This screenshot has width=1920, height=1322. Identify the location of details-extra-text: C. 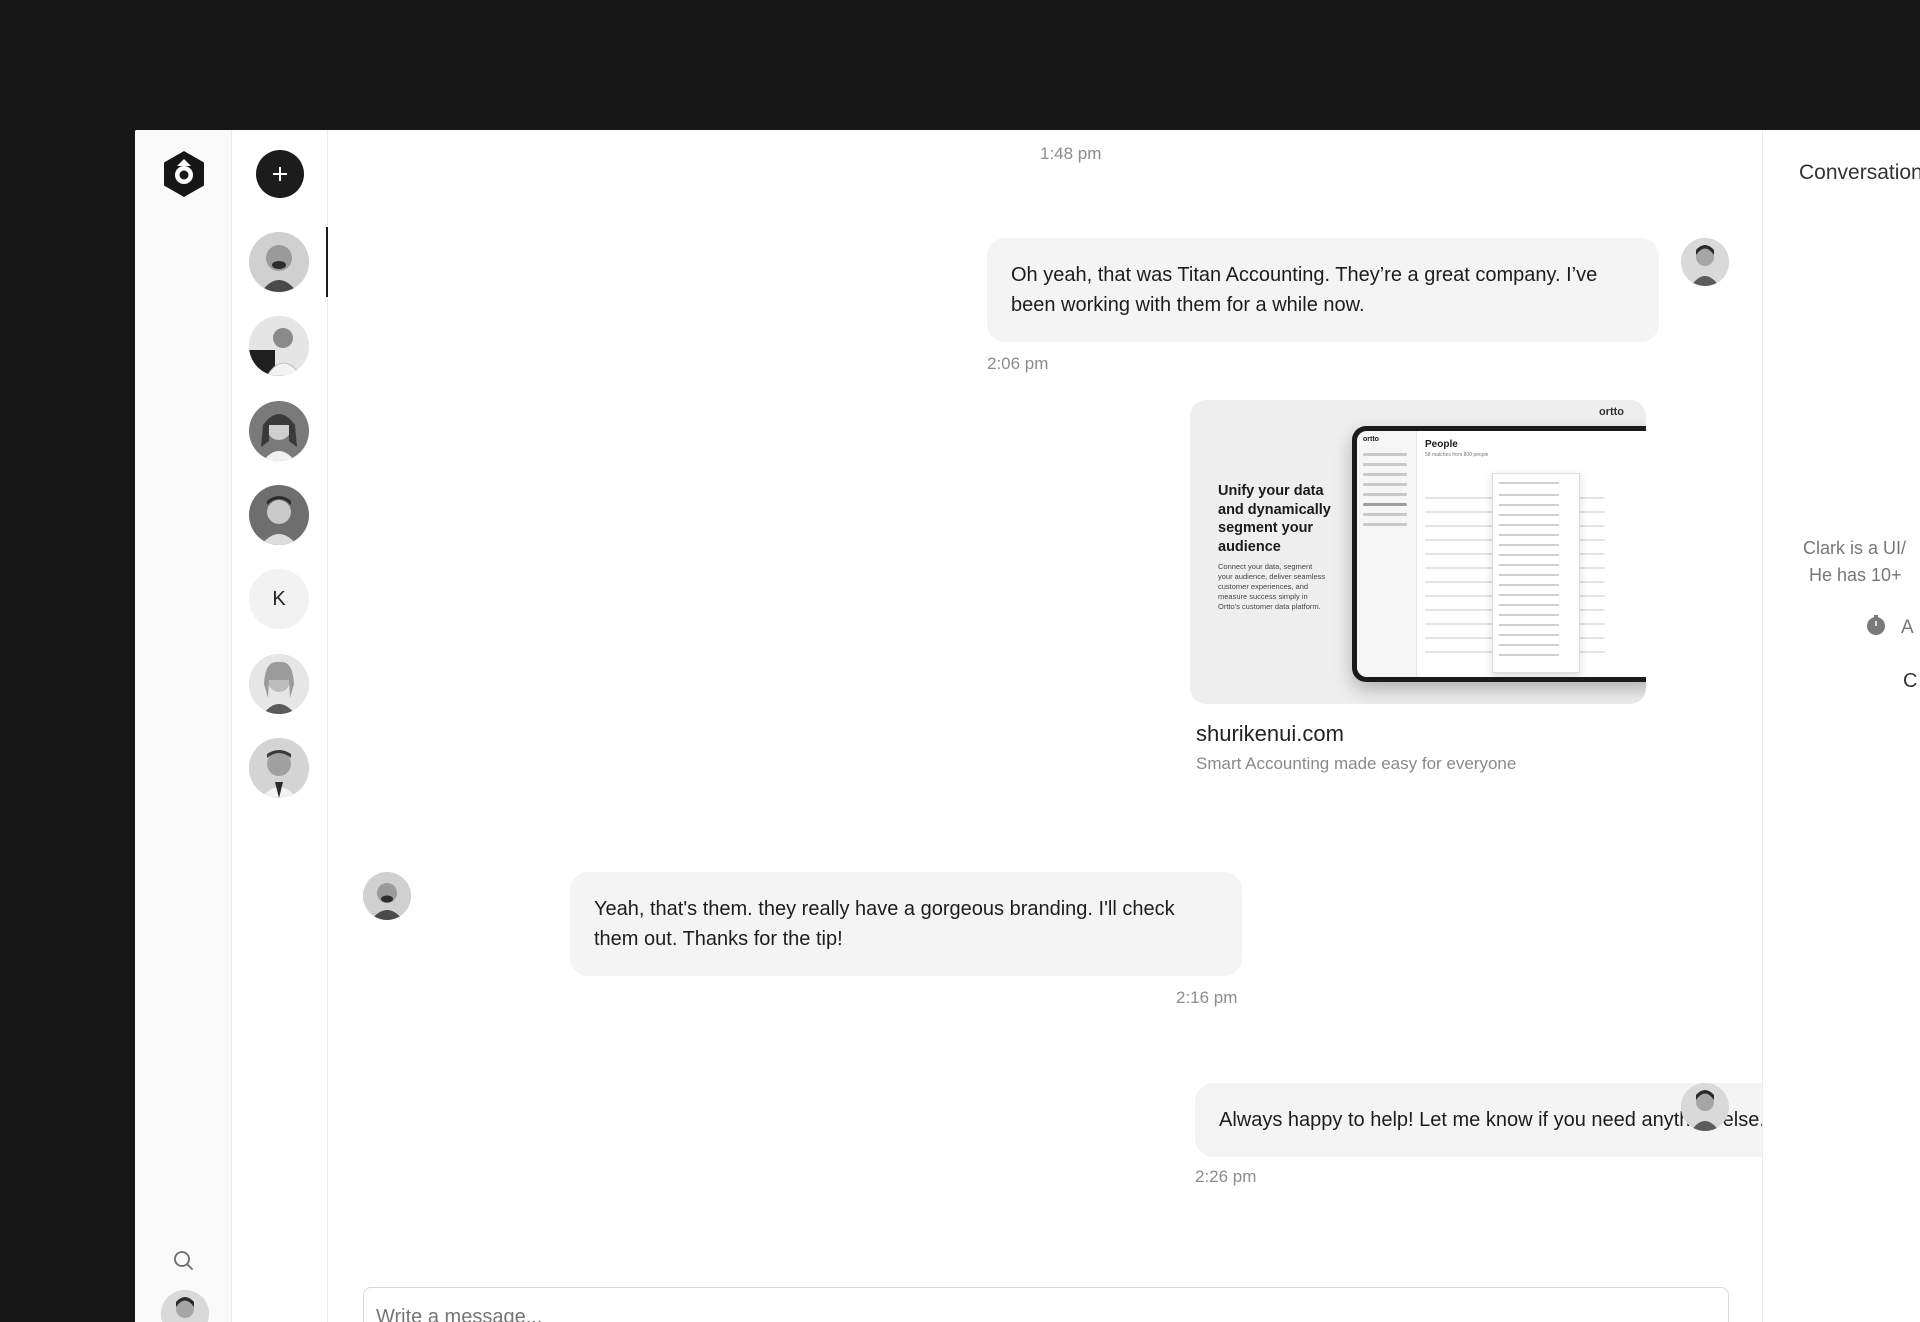
(1910, 681).